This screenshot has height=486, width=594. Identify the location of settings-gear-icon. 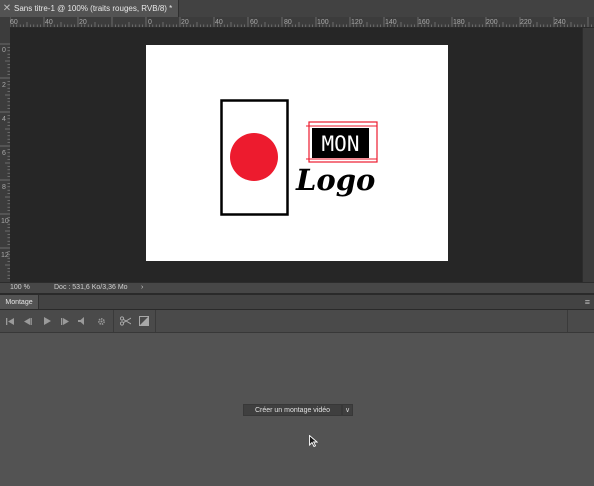
(101, 321).